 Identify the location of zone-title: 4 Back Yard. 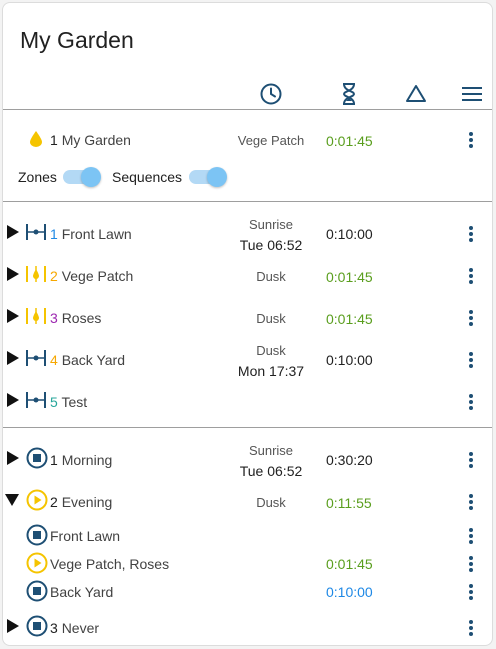
(87, 360).